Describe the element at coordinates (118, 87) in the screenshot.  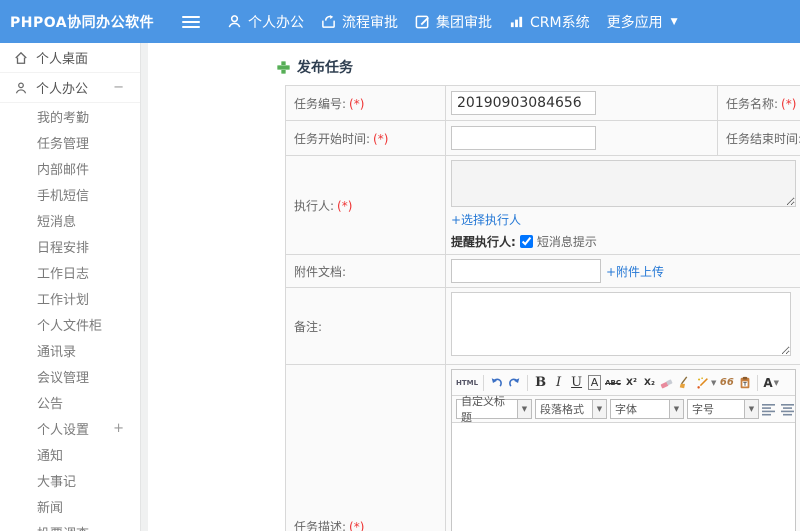
I see `collapse-icon: −` at that location.